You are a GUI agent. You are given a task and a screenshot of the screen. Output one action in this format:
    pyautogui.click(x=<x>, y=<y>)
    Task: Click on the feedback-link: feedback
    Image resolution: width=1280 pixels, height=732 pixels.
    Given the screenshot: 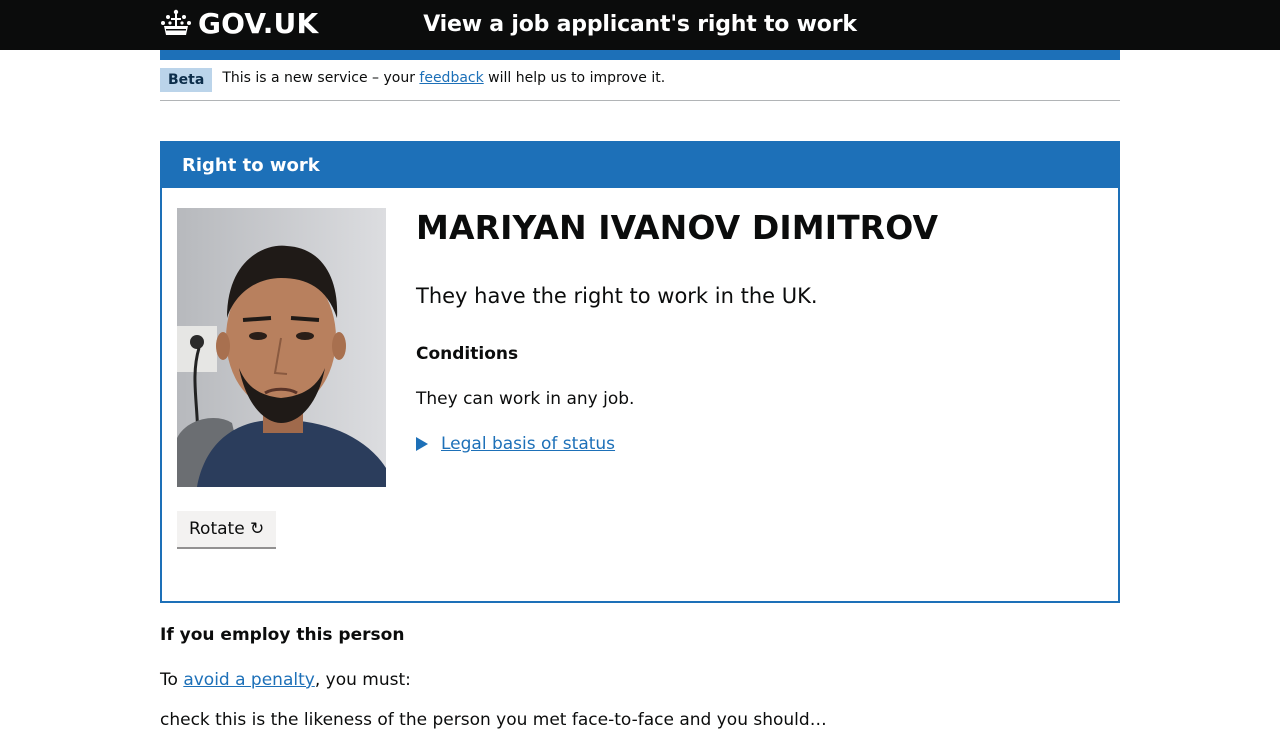 What is the action you would take?
    pyautogui.click(x=451, y=78)
    